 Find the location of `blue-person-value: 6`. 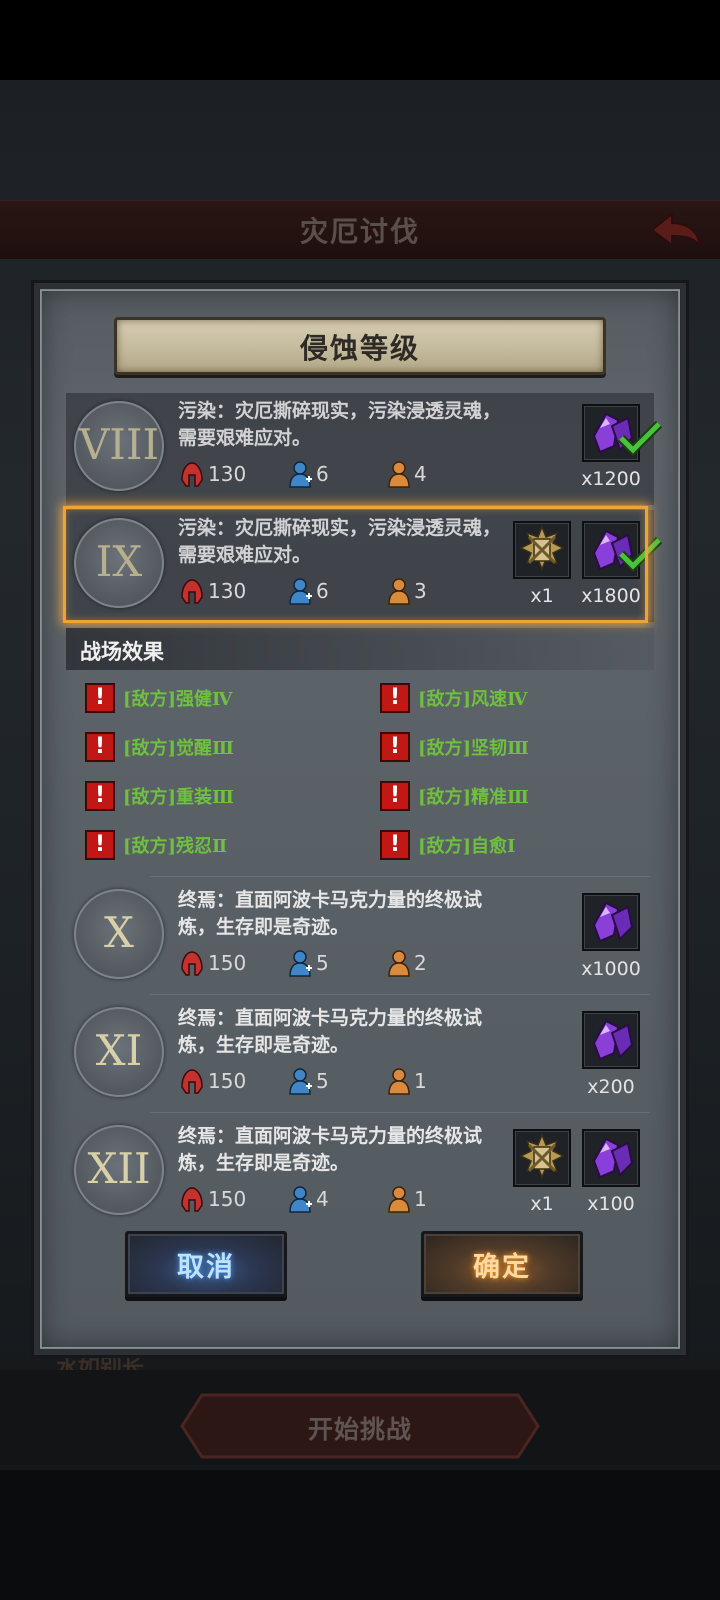

blue-person-value: 6 is located at coordinates (322, 474).